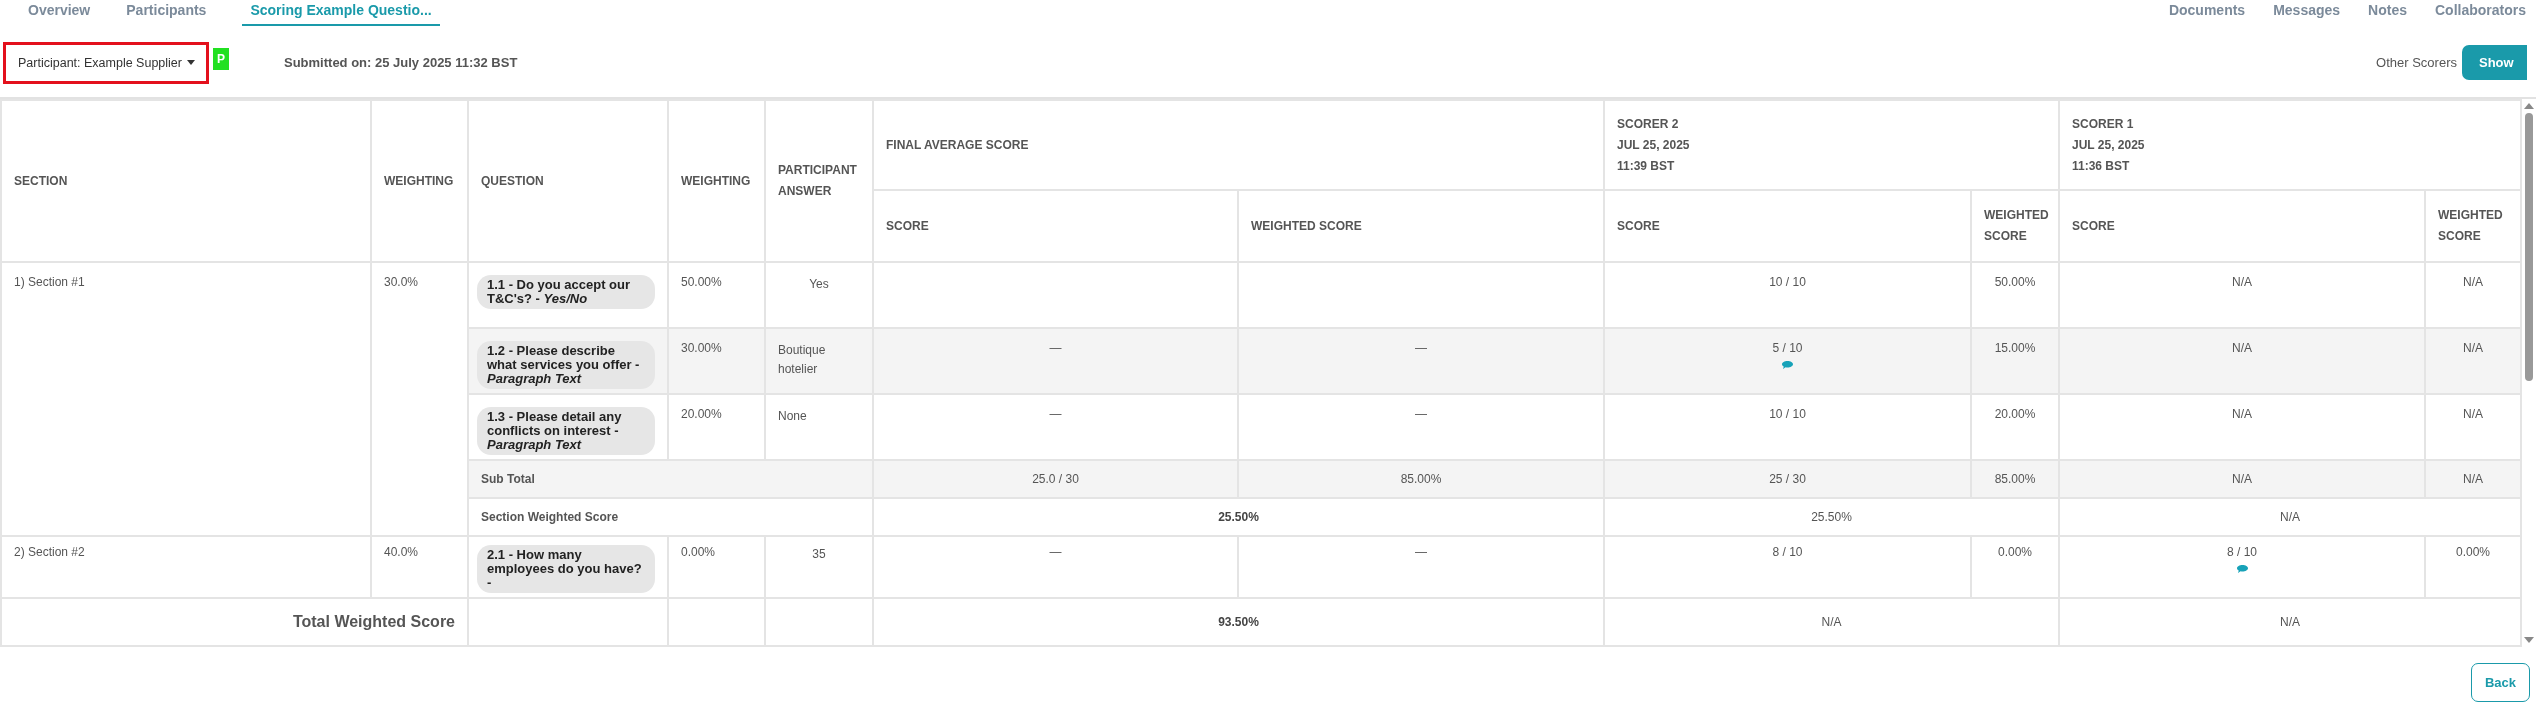 This screenshot has height=717, width=2536. Describe the element at coordinates (2290, 145) in the screenshot. I see `group-header: SCORER 1 JUL 25, 2025 11:36 BST` at that location.